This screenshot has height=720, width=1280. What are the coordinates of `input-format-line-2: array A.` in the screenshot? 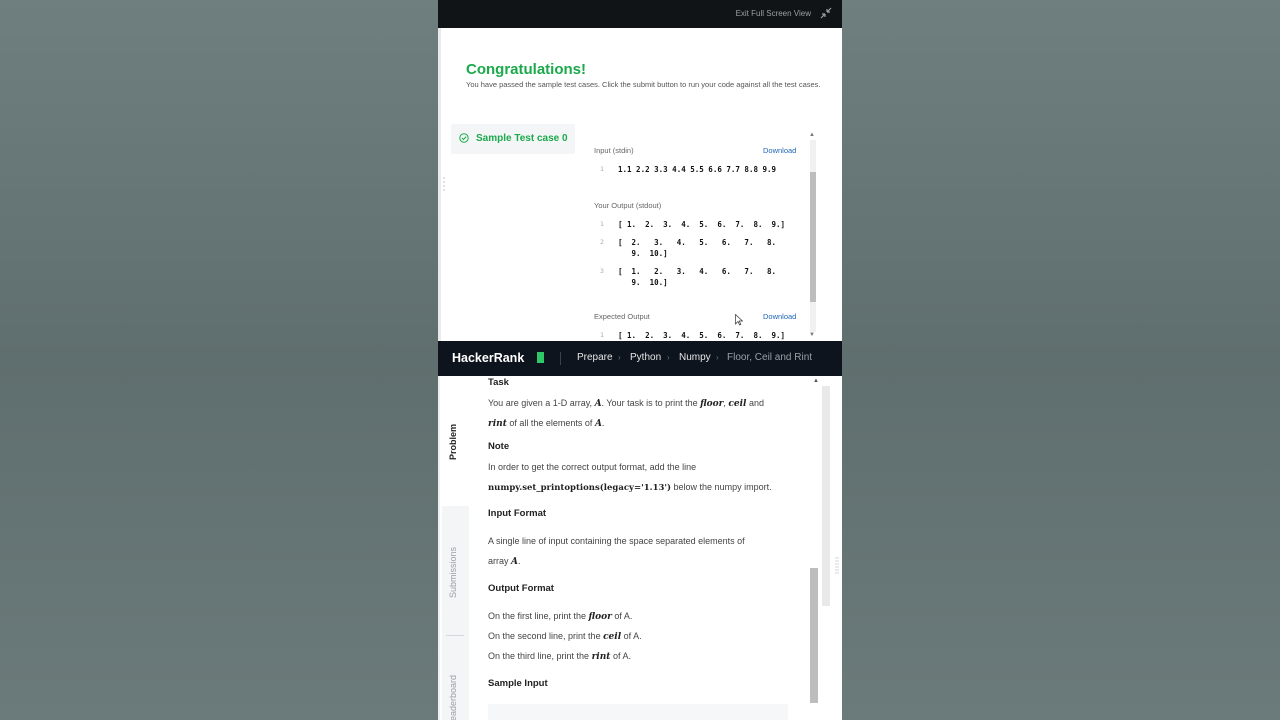 It's located at (504, 561).